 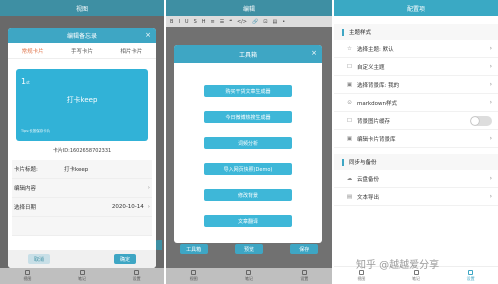 I want to click on field-card-title: 卡片标题: 打卡keep, so click(x=82, y=169).